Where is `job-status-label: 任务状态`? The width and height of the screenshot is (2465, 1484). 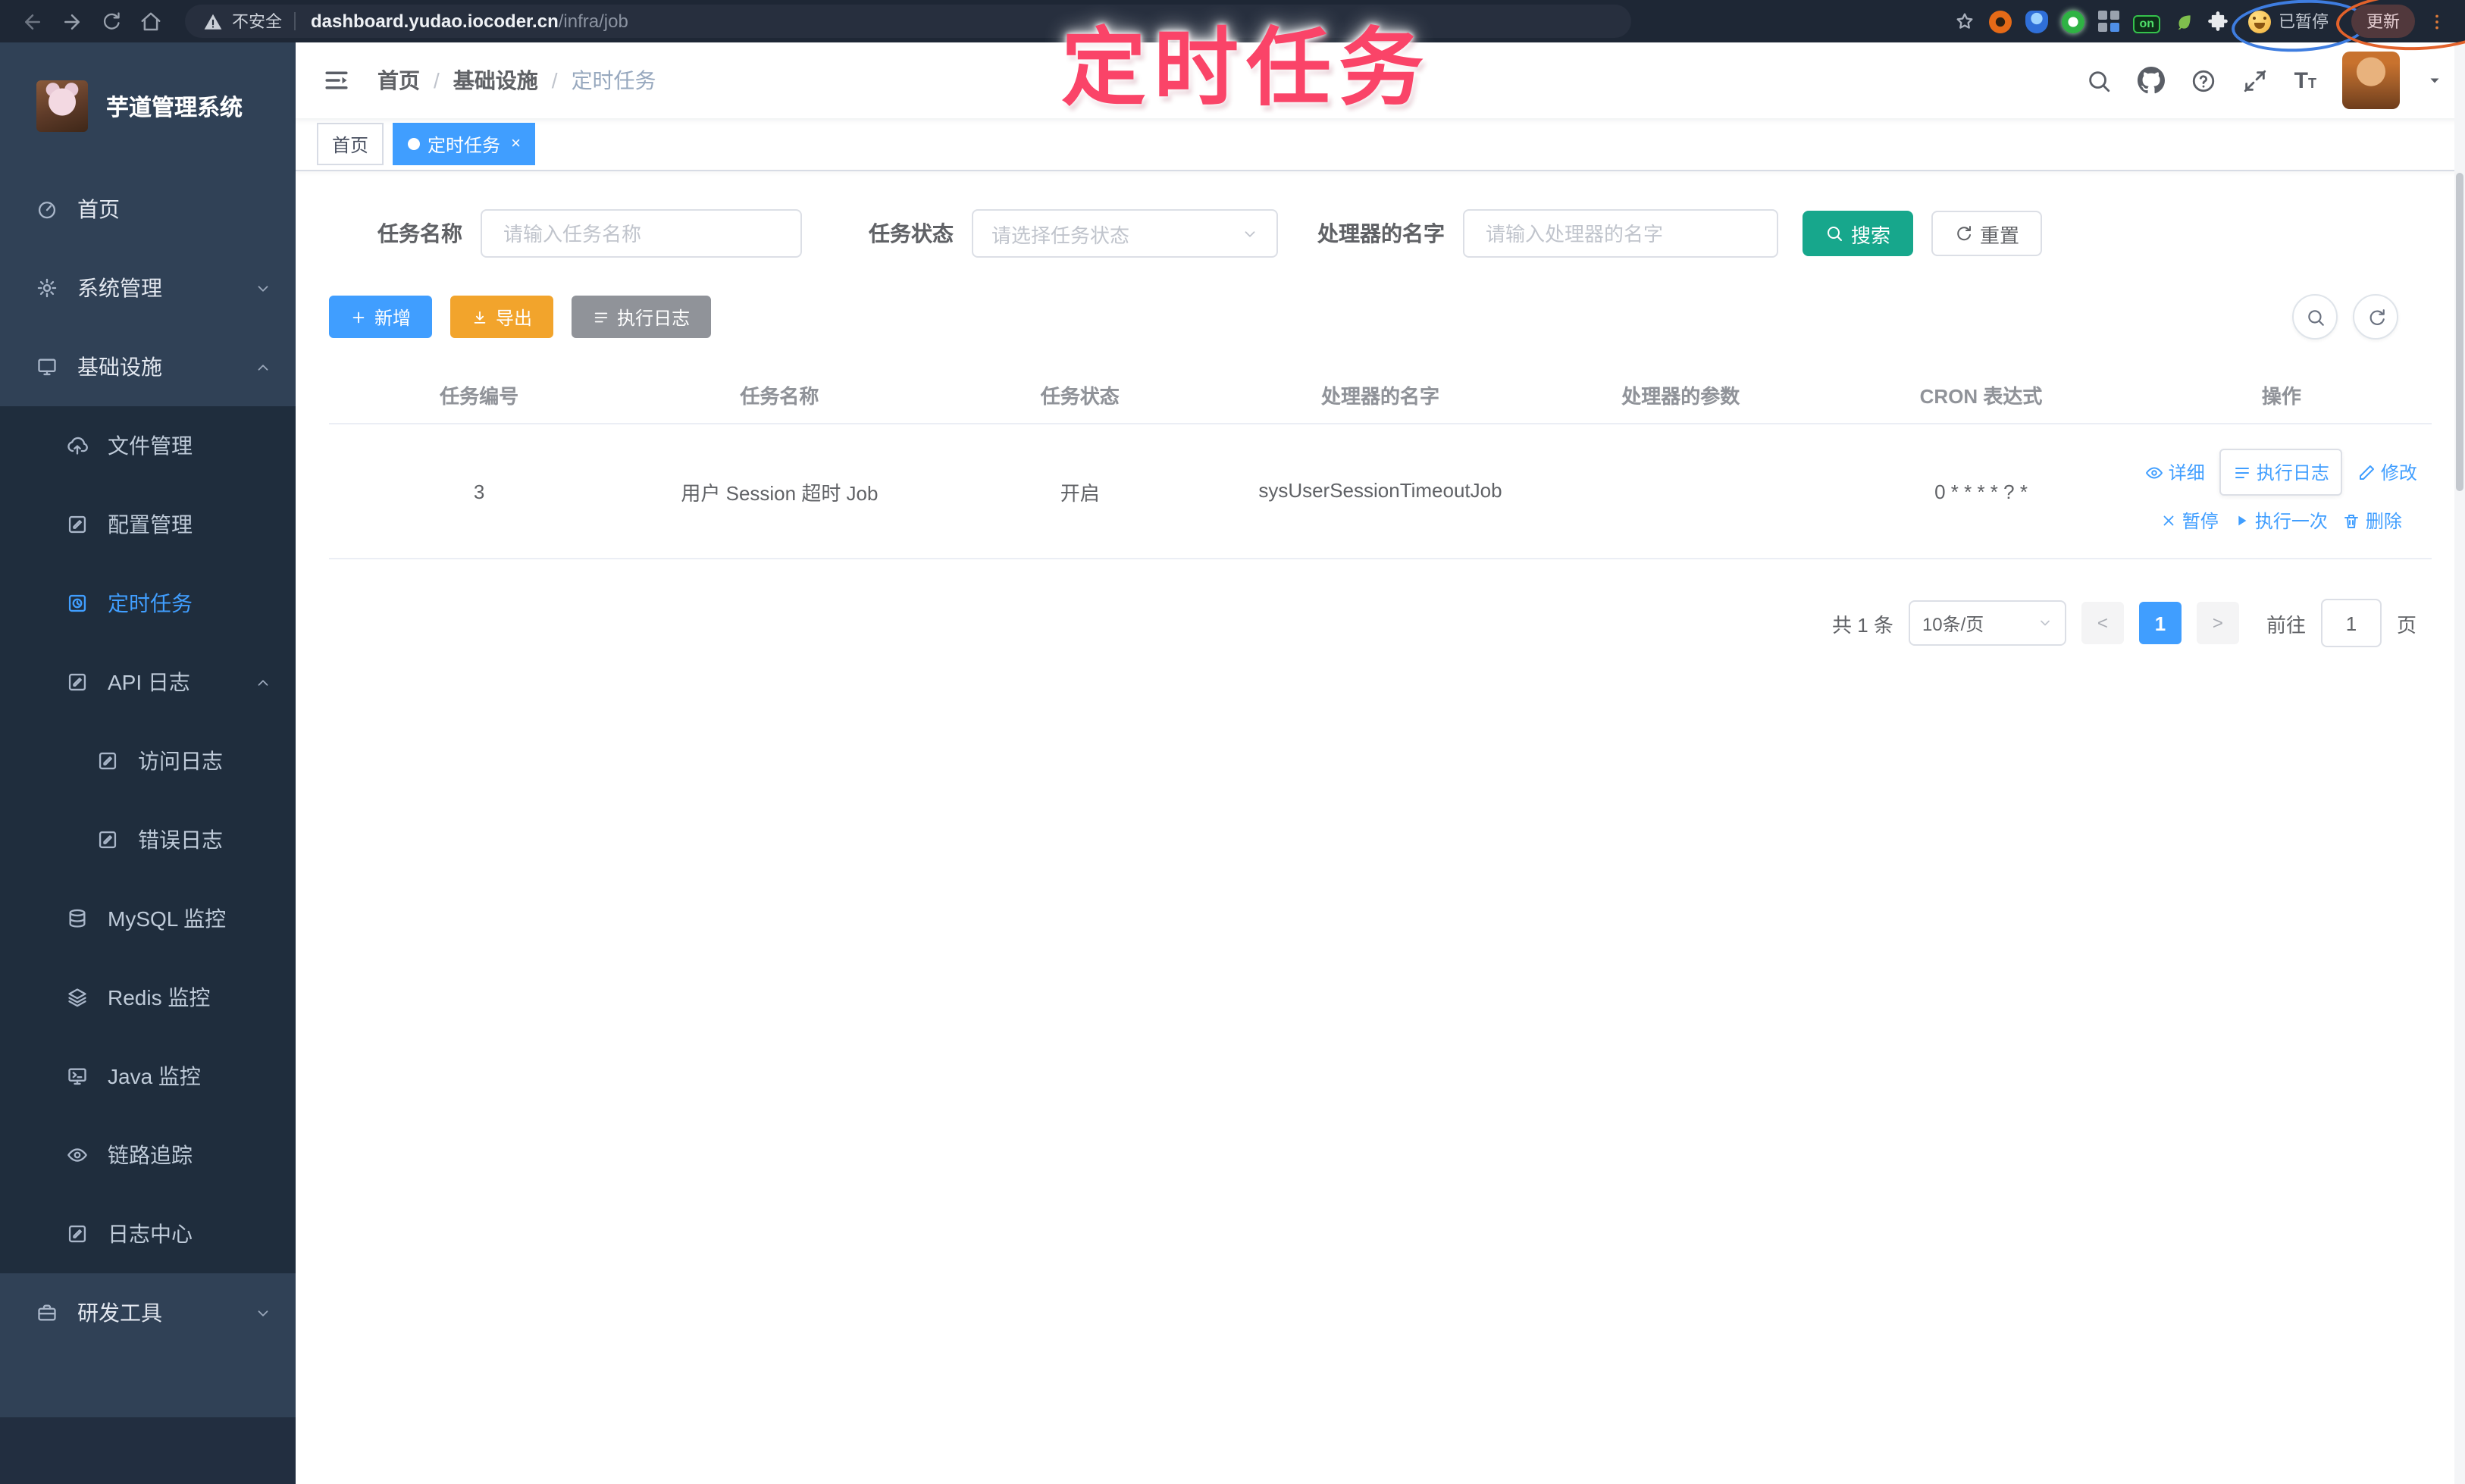
job-status-label: 任务状态 is located at coordinates (912, 234).